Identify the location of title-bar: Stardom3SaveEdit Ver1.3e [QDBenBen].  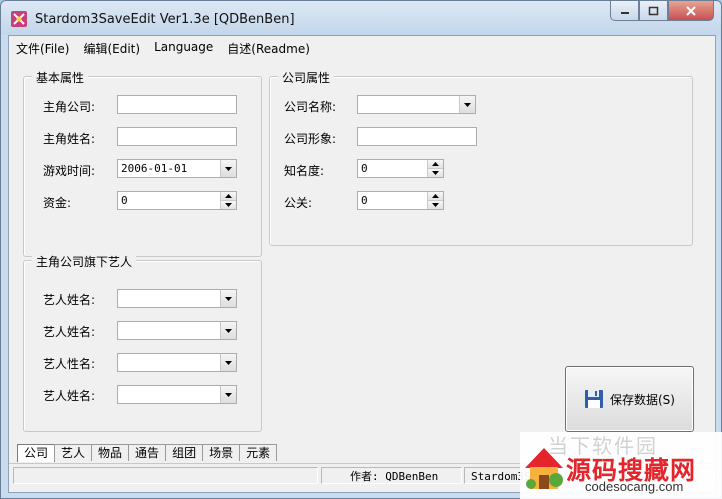
(361, 18).